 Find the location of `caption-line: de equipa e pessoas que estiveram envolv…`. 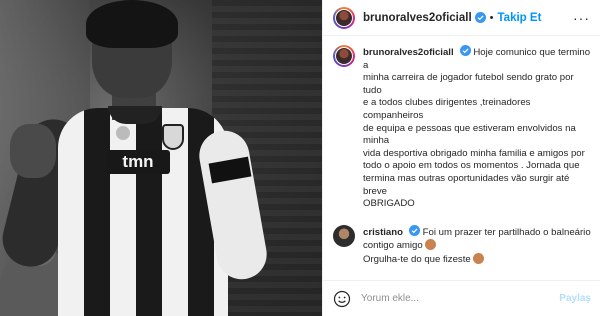

caption-line: de equipa e pessoas que estiveram envolv… is located at coordinates (469, 134).